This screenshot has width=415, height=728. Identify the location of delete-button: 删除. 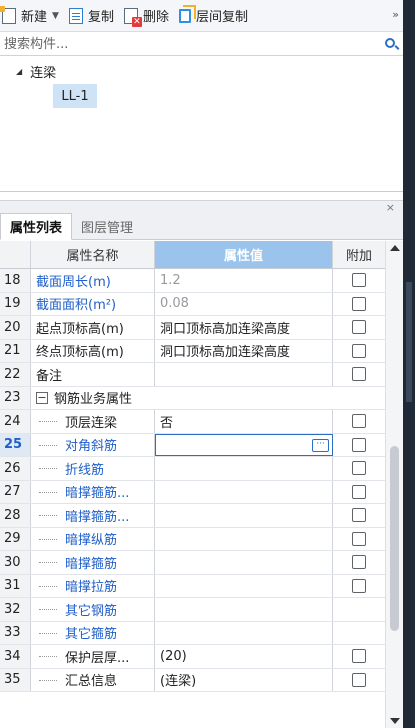
(149, 16).